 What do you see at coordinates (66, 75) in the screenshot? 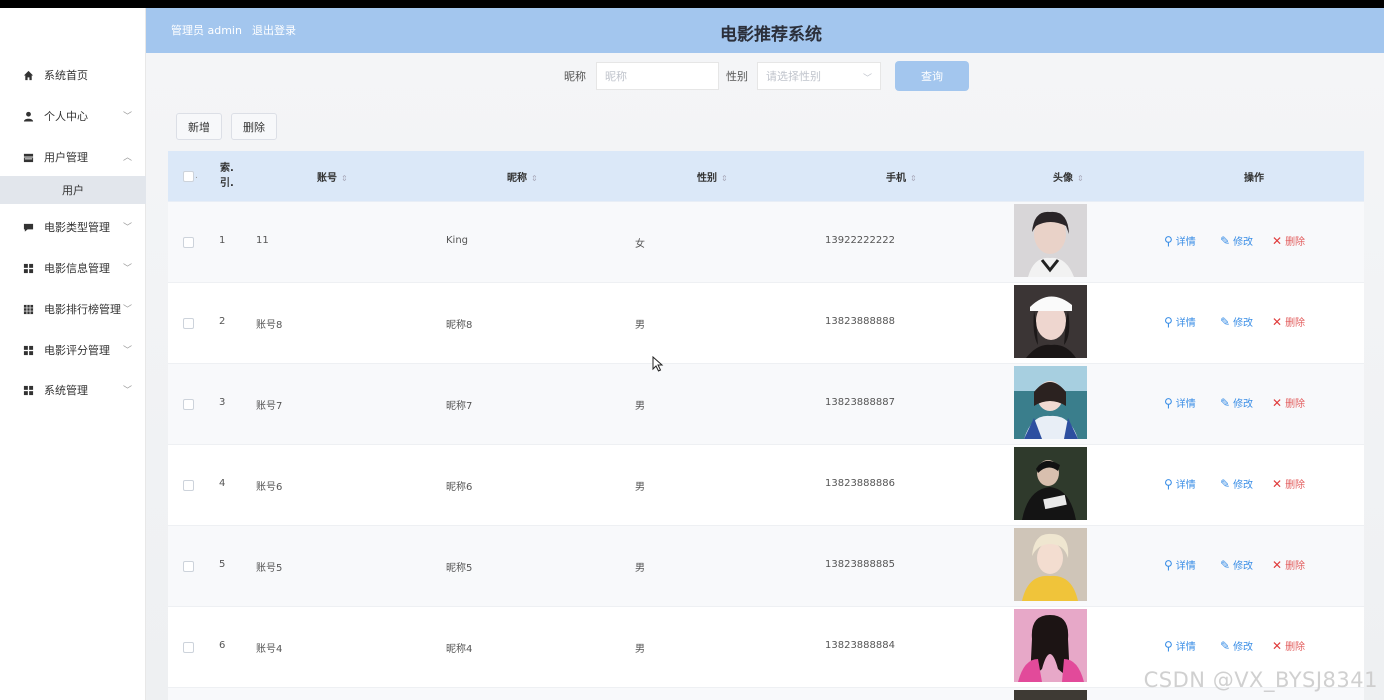
I see `sidebar-item-label: 系统首页` at bounding box center [66, 75].